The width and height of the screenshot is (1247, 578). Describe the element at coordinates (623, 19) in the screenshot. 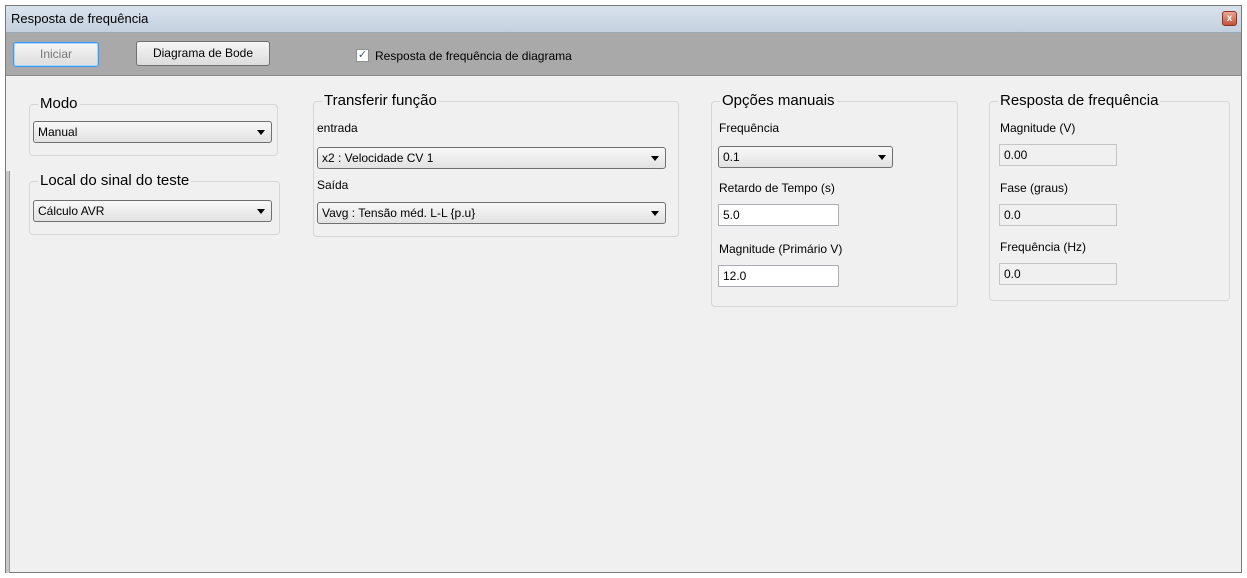

I see `title-bar: Resposta de frequência x` at that location.